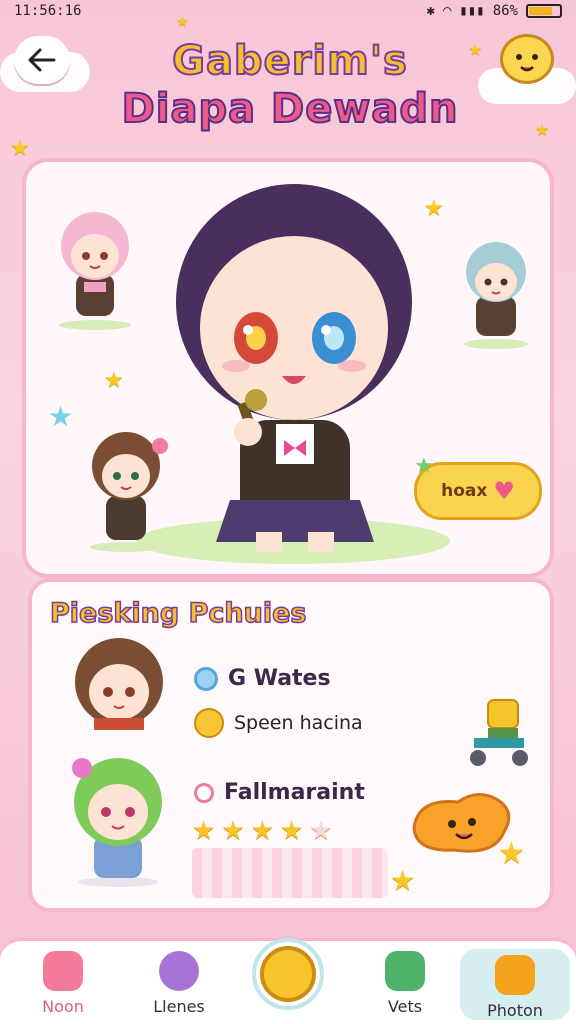 The width and height of the screenshot is (576, 1024). I want to click on info-item-label: Speen hacina, so click(298, 723).